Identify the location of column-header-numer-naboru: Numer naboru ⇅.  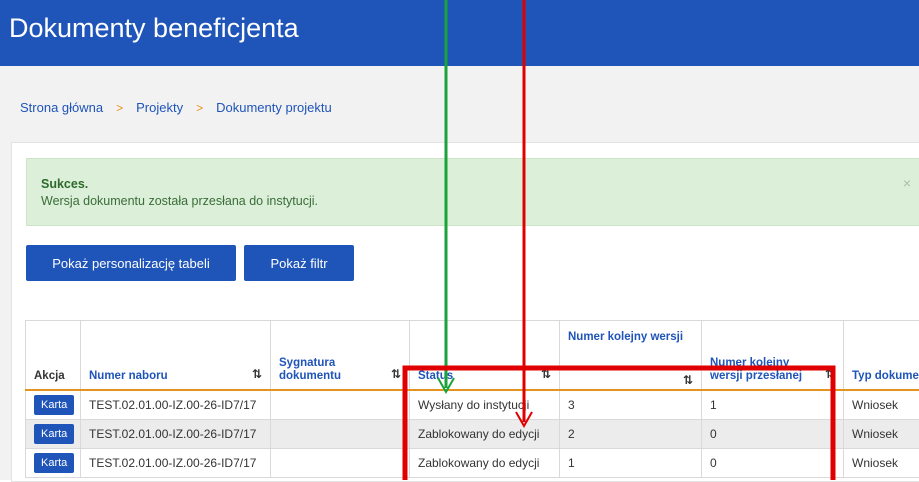
(176, 356).